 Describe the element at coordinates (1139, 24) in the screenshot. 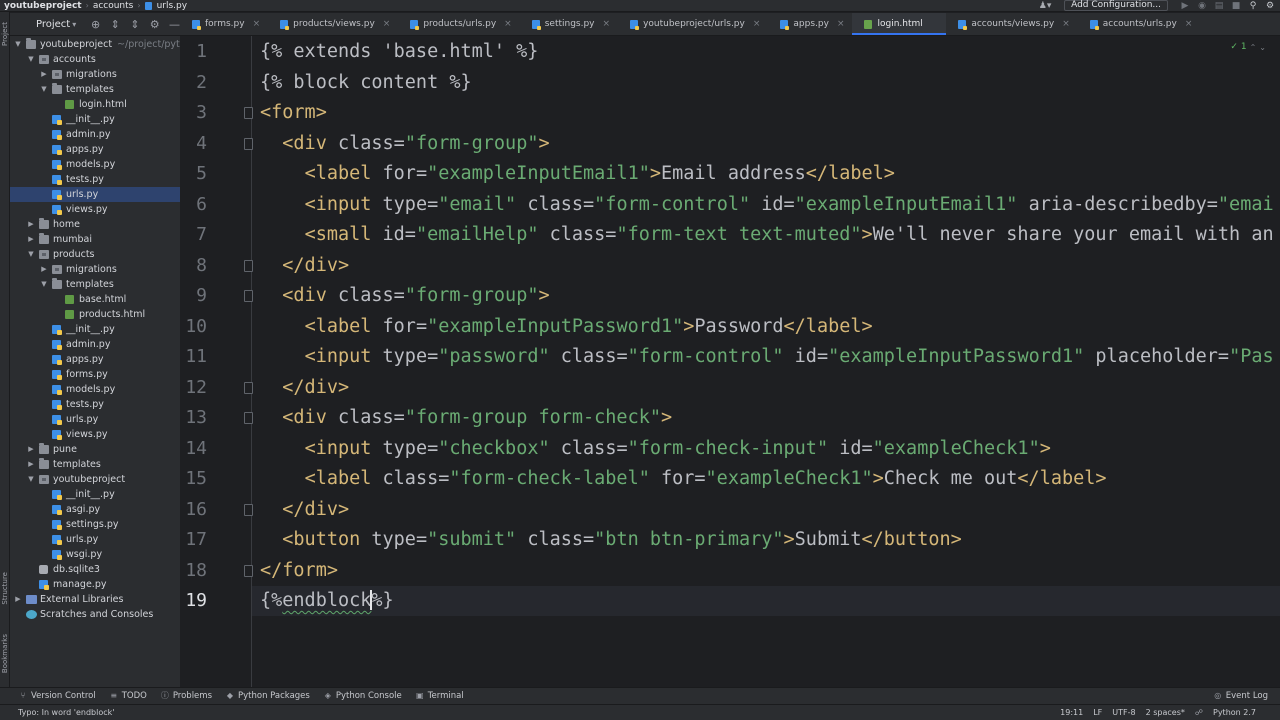

I see `tab-accounts-urls-py: accounts/urls.py ×` at that location.